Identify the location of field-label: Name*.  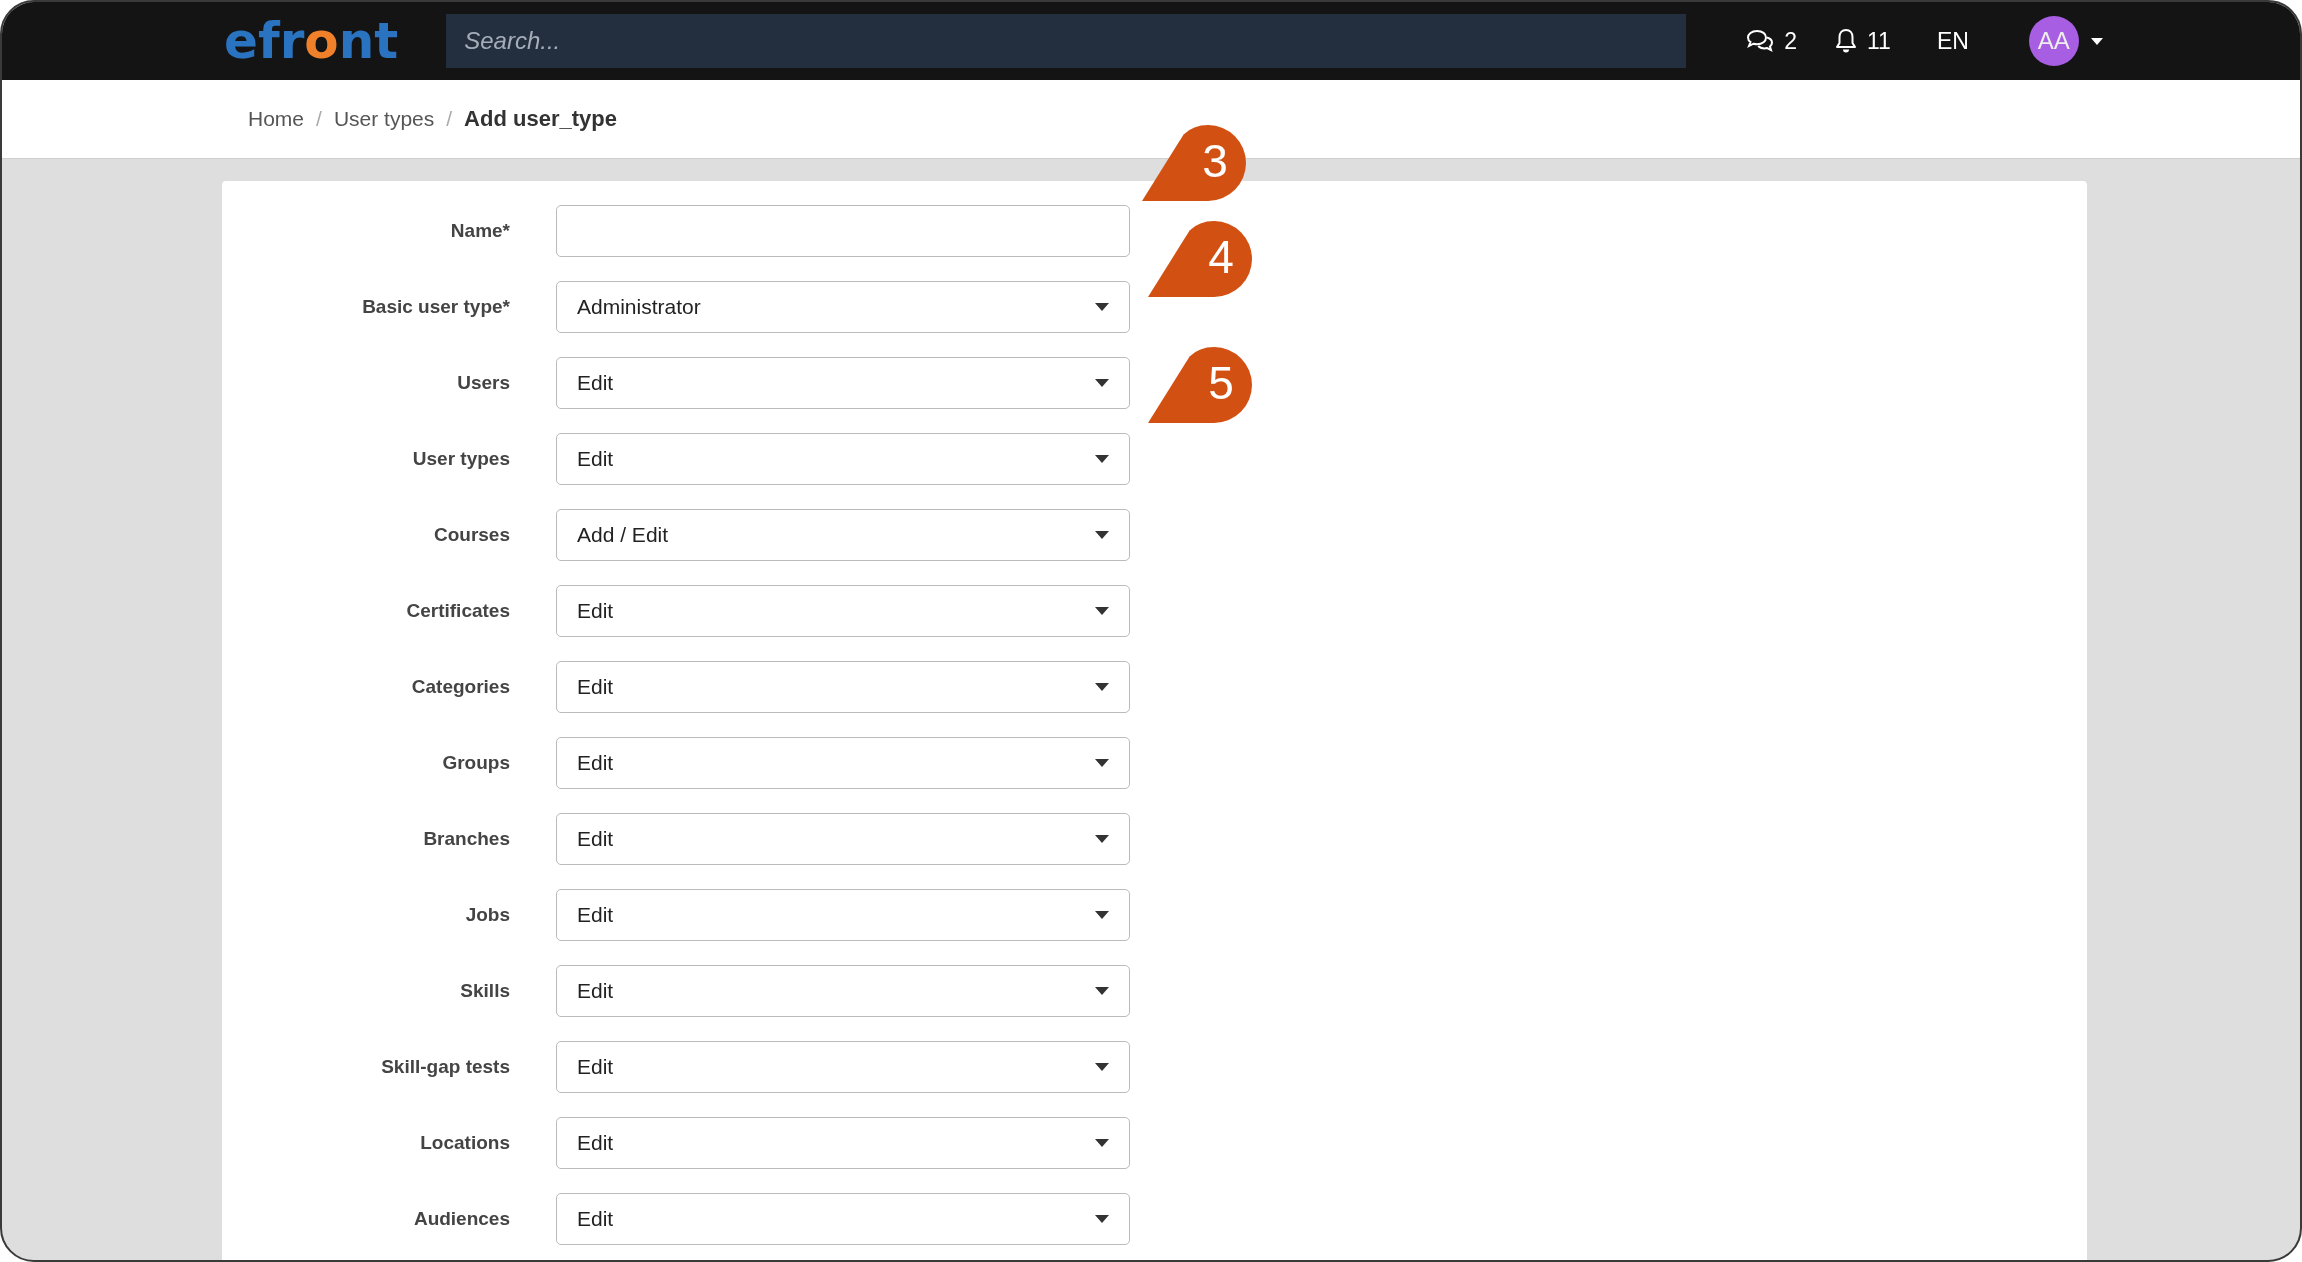
(479, 231).